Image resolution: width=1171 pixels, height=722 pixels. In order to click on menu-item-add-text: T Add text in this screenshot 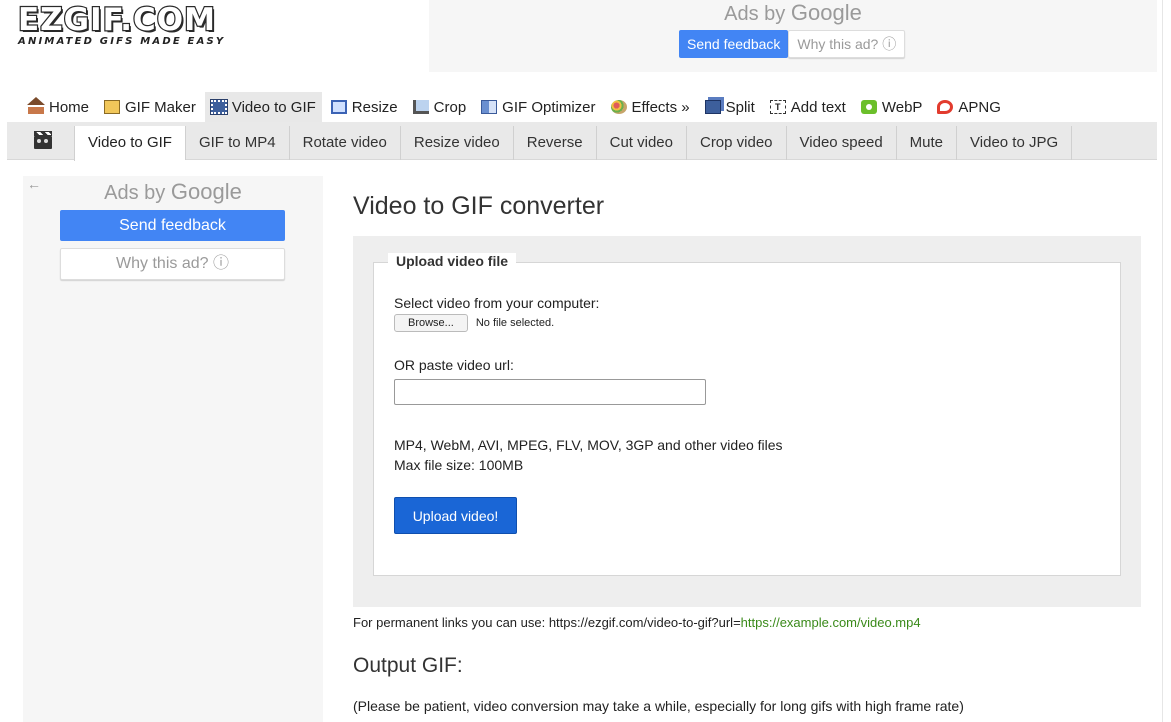, I will do `click(808, 107)`.